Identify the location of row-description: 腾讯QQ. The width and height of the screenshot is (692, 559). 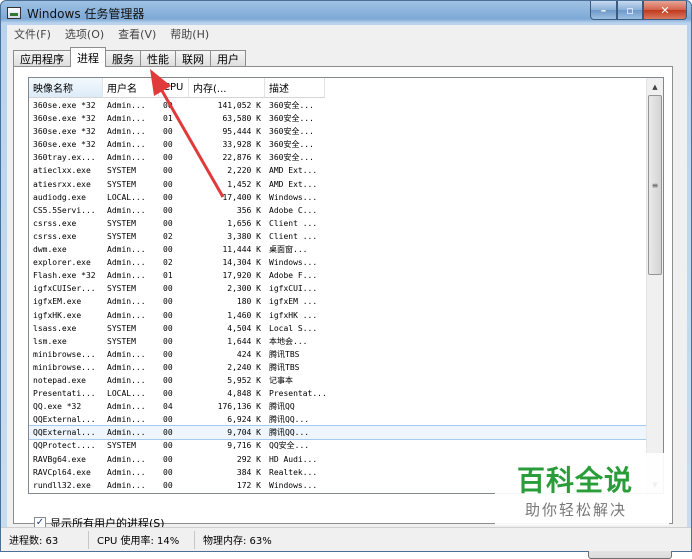
(282, 407).